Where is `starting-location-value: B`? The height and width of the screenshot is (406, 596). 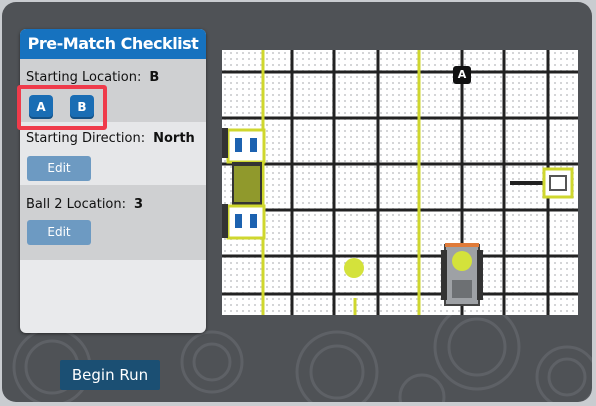 starting-location-value: B is located at coordinates (154, 77).